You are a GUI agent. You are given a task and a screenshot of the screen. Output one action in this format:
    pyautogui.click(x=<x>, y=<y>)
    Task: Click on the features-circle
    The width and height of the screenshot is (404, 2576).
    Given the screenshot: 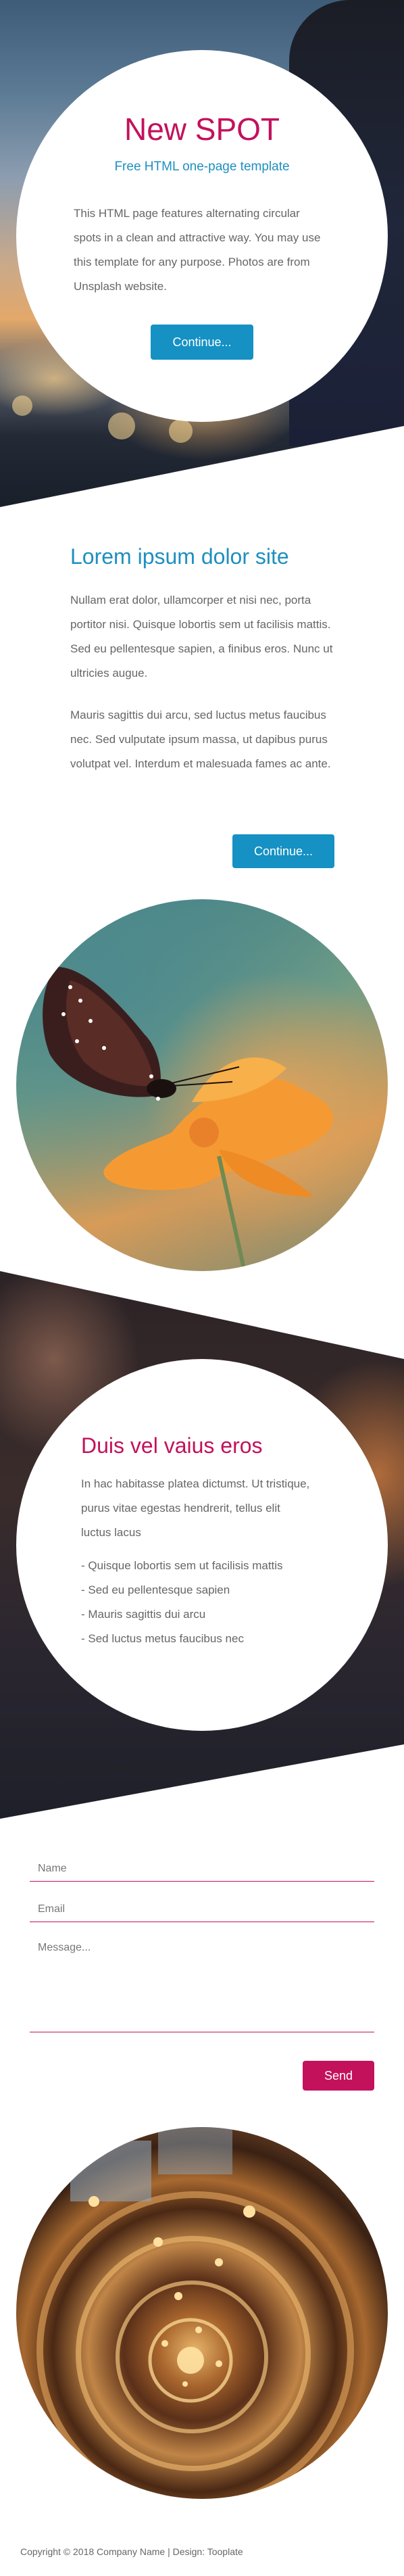 What is the action you would take?
    pyautogui.click(x=202, y=1545)
    